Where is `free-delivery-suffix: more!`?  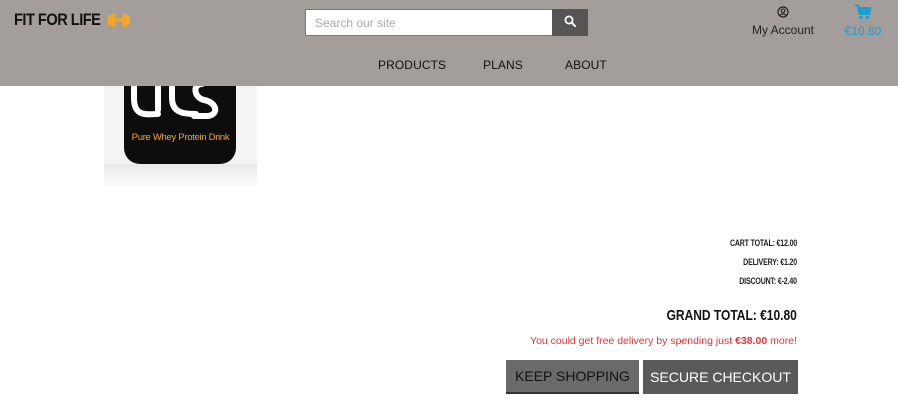 free-delivery-suffix: more! is located at coordinates (782, 341).